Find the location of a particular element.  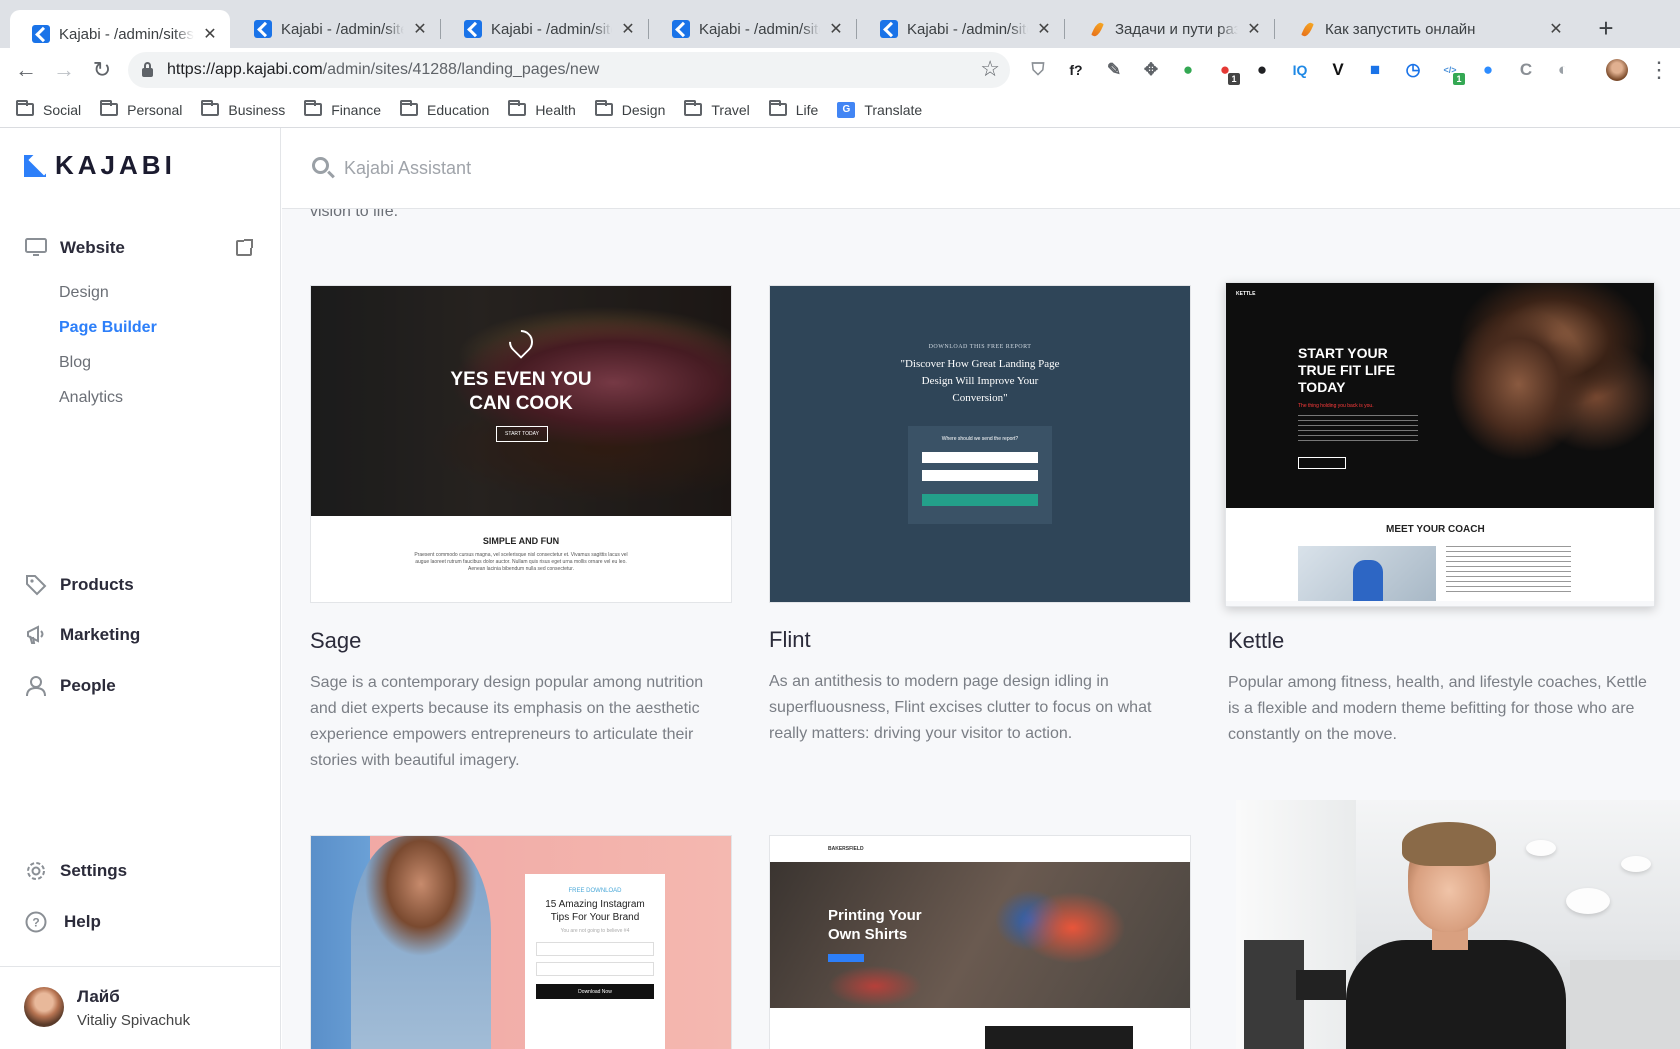

user-subtitle: Vitaliy Spivachuk is located at coordinates (134, 1020).